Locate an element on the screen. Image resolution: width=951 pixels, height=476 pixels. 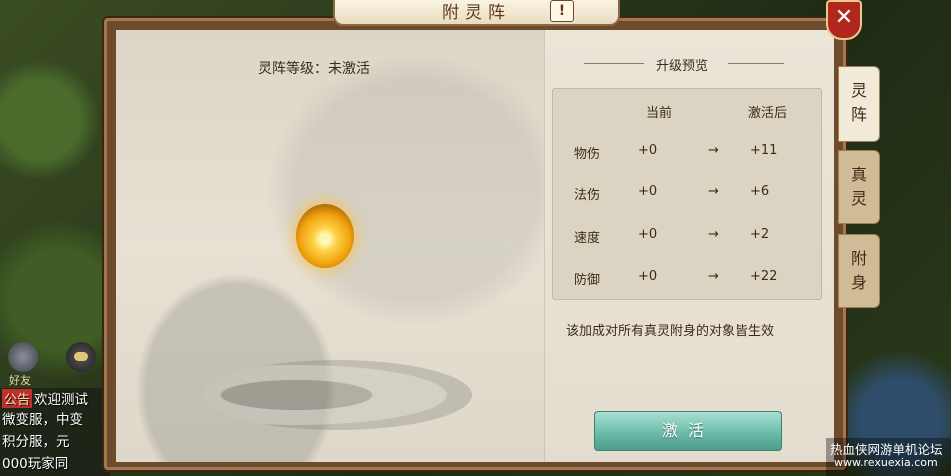
close-button: ✕ is located at coordinates (844, 20).